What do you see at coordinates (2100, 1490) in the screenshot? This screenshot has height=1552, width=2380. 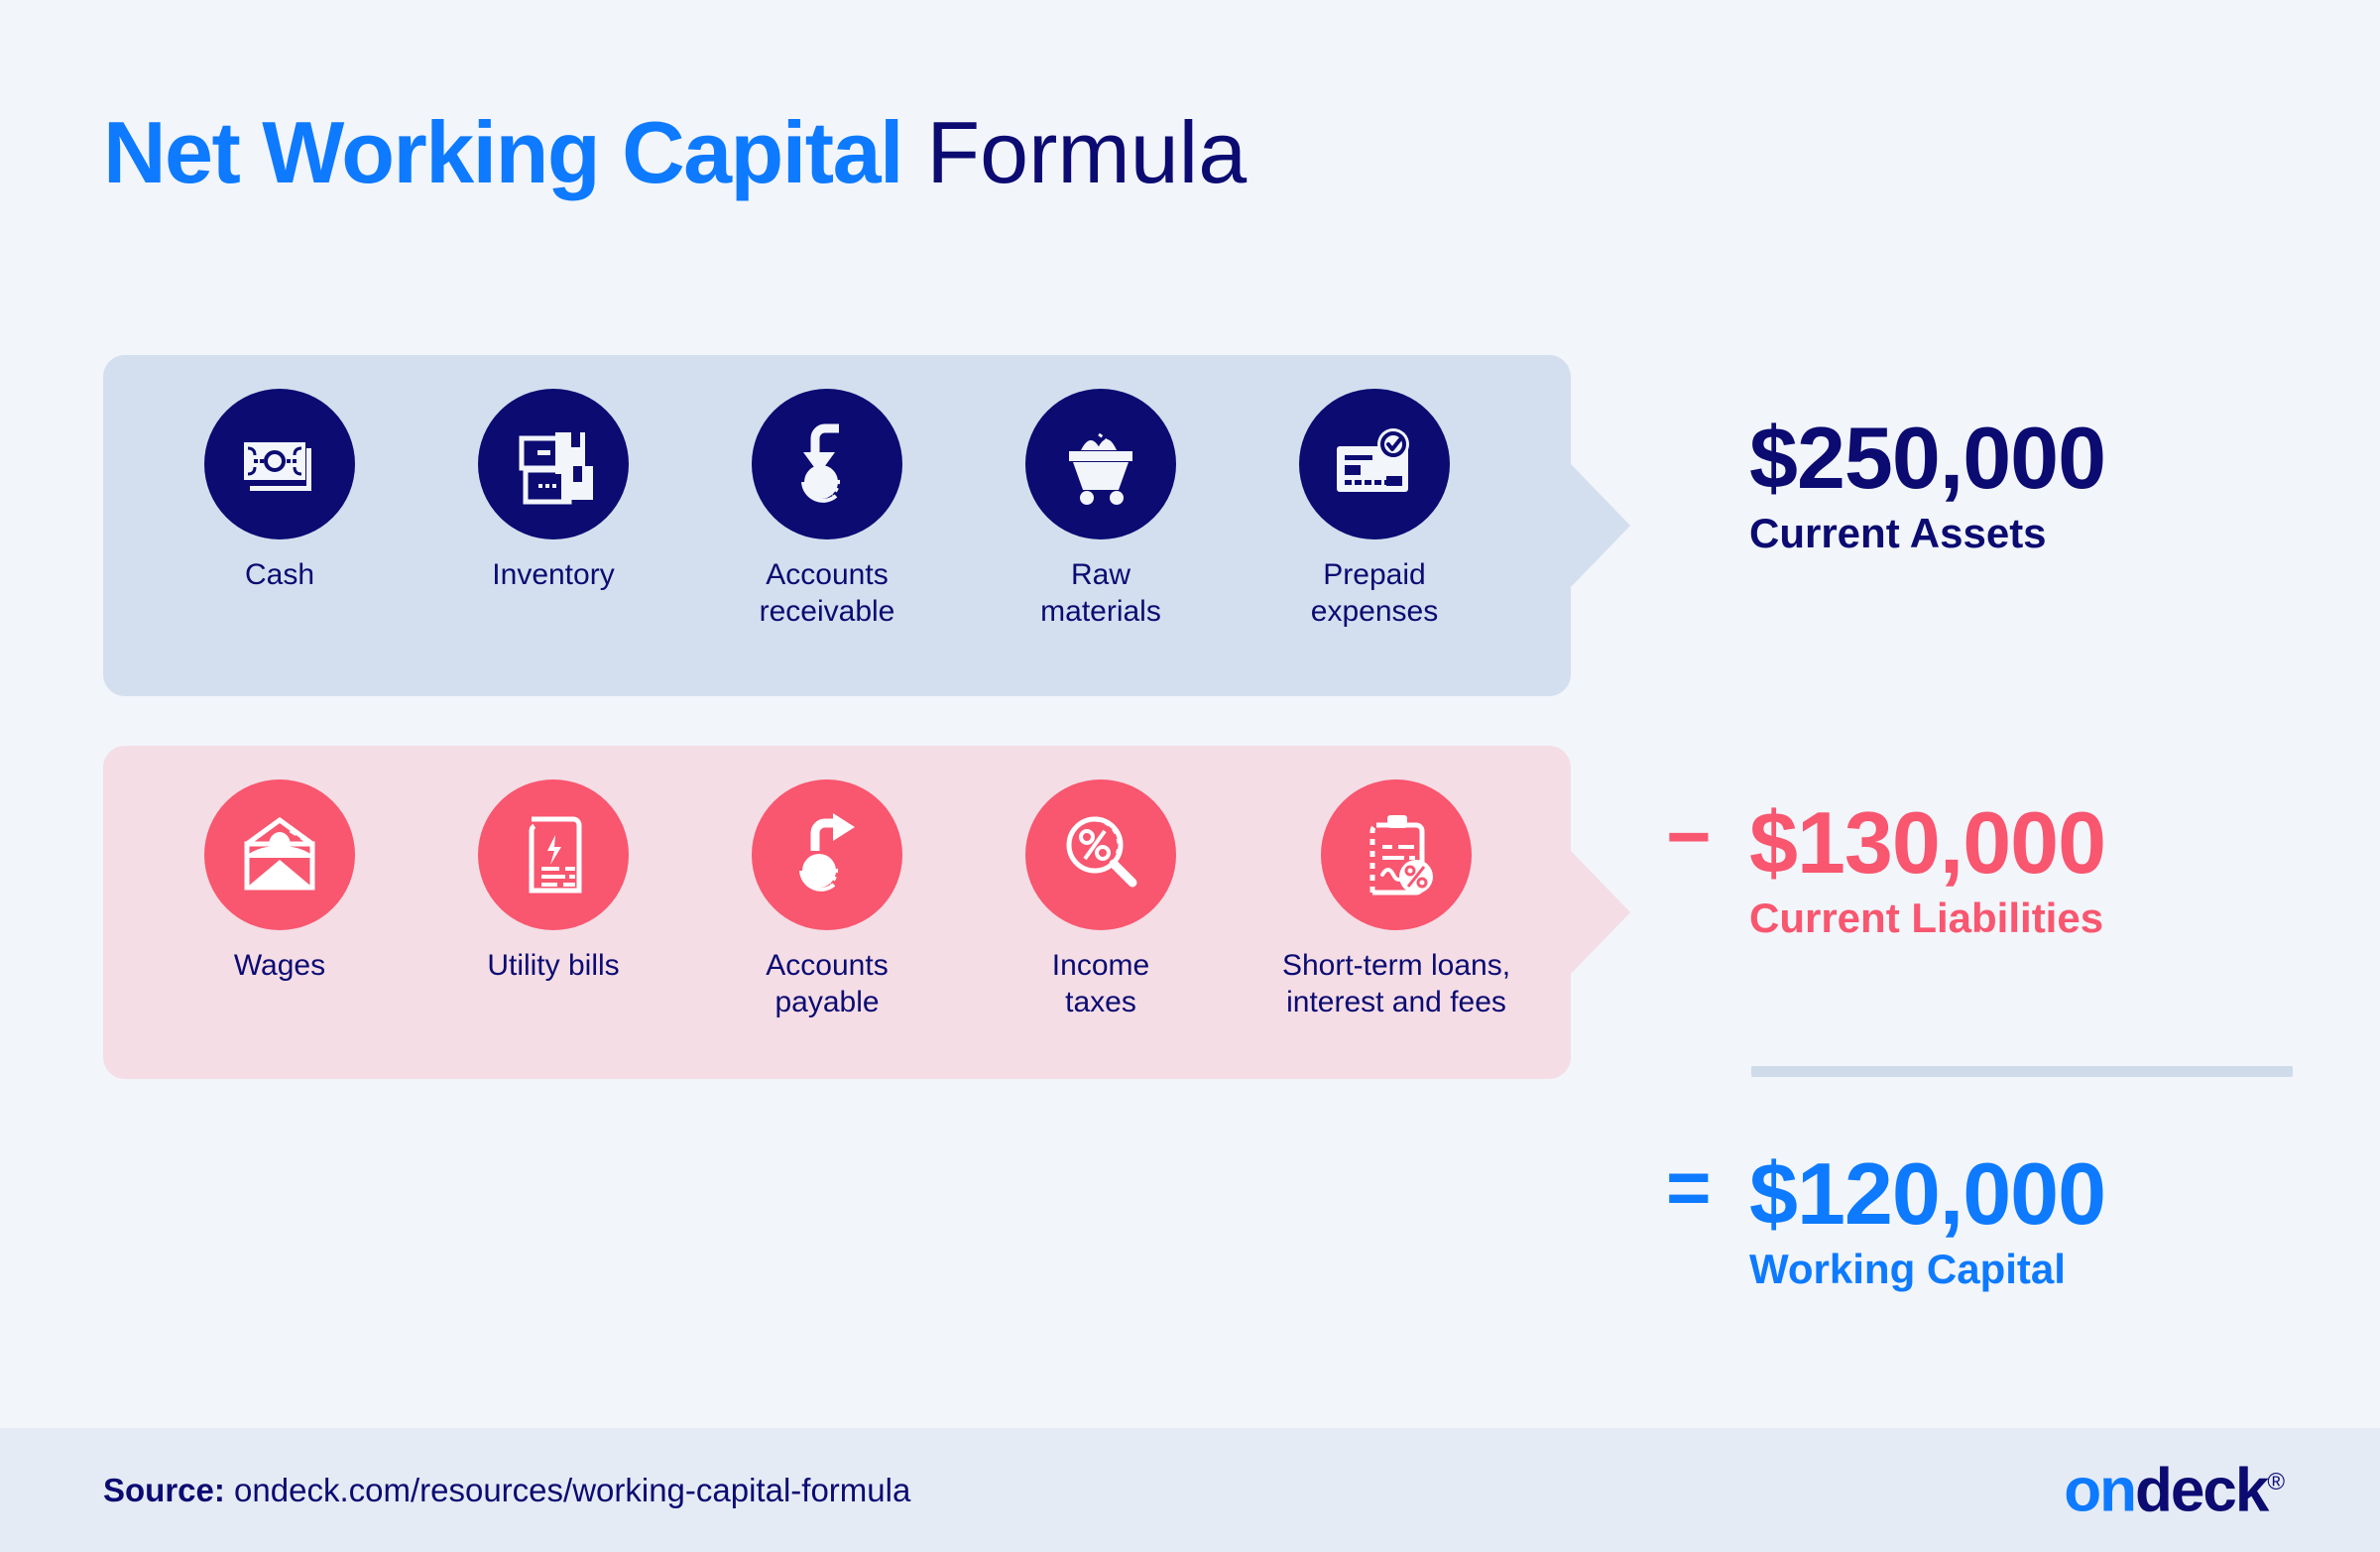 I see `logo-on: on` at bounding box center [2100, 1490].